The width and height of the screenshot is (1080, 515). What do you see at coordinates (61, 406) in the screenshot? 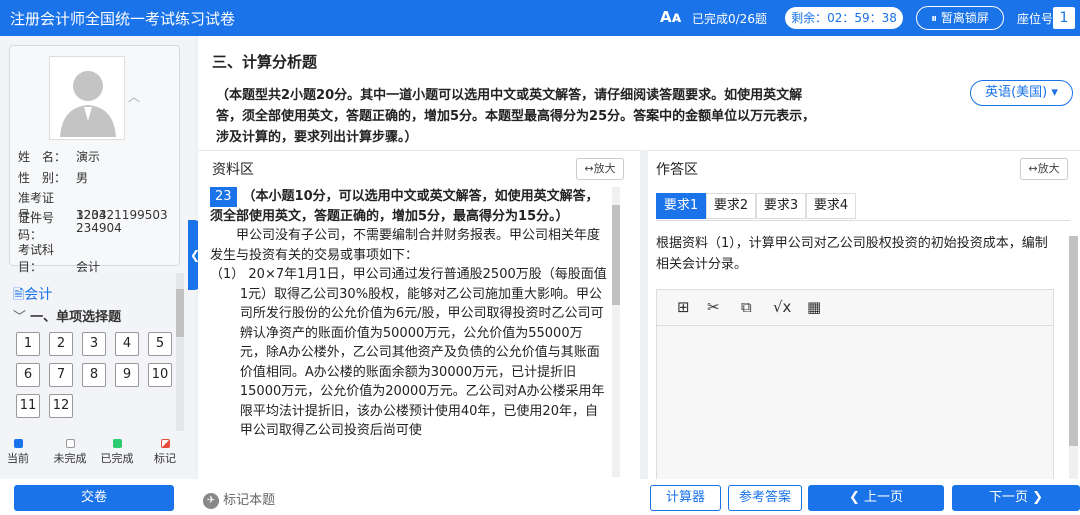
I see `question-button: 12` at bounding box center [61, 406].